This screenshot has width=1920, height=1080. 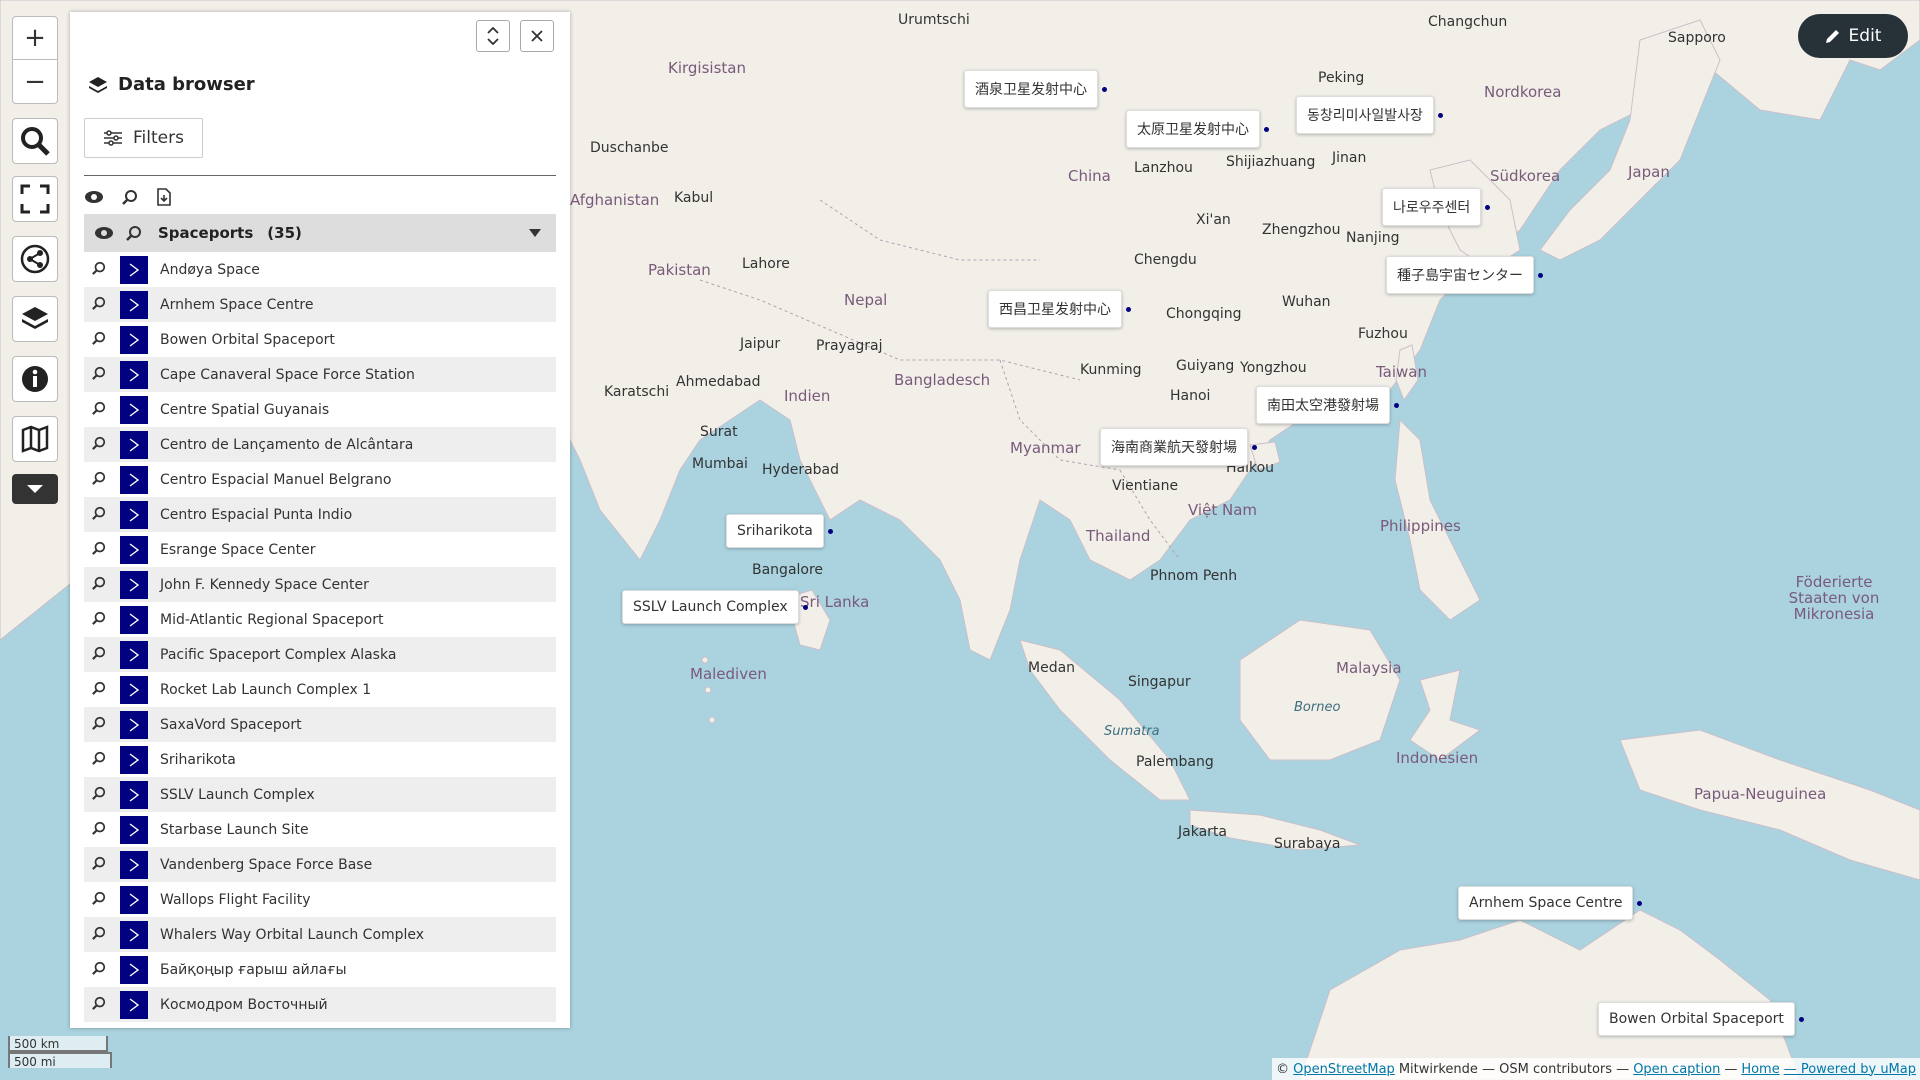 What do you see at coordinates (1550, 903) in the screenshot?
I see `map-marker-label: Arnhem Space Centre` at bounding box center [1550, 903].